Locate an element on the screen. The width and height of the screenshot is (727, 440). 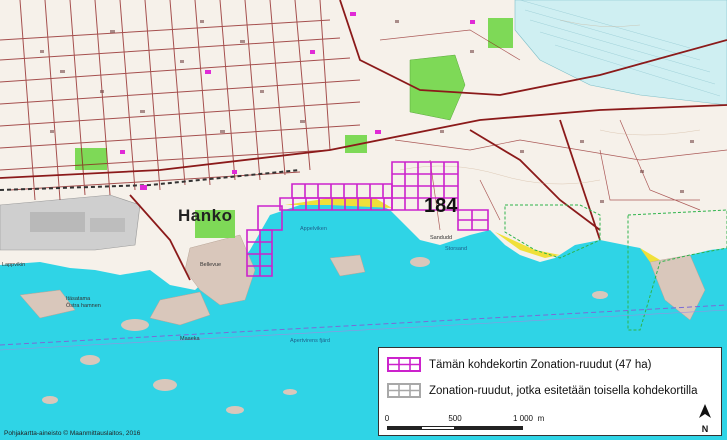
scale-label: 500 is located at coordinates (455, 418).